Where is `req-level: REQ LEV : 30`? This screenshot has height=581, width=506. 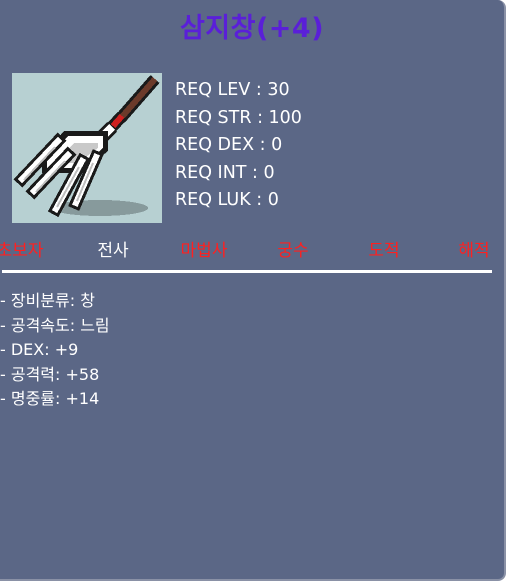 req-level: REQ LEV : 30 is located at coordinates (232, 90).